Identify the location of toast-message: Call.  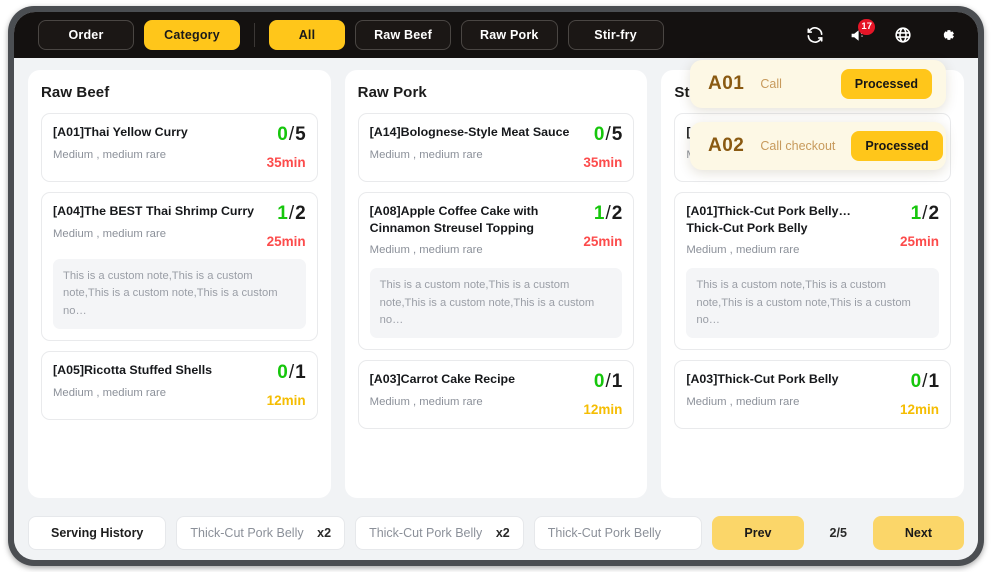
(771, 84).